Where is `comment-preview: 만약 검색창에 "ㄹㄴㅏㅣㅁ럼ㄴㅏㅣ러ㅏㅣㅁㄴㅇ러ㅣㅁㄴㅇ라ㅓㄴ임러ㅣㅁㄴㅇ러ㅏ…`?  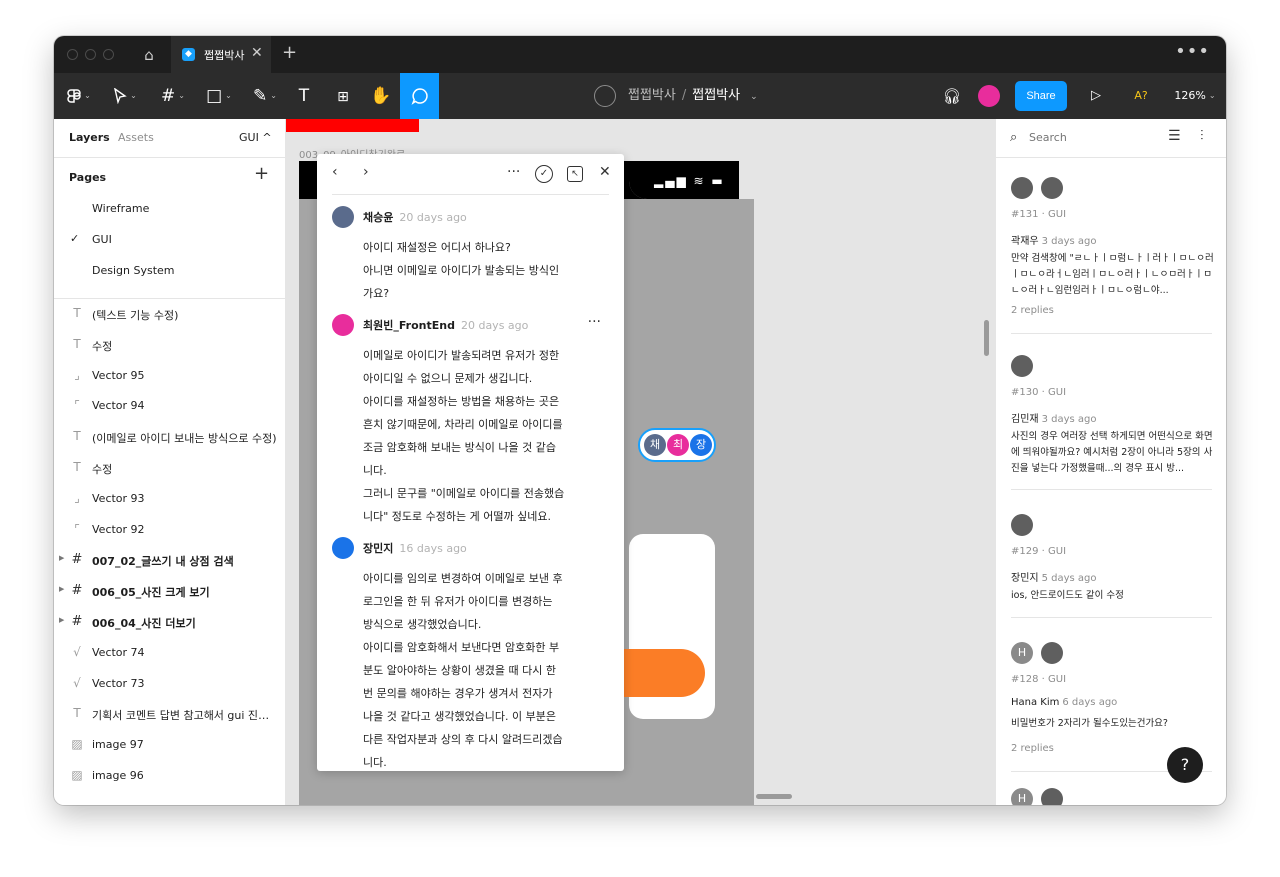
comment-preview: 만약 검색창에 "ㄹㄴㅏㅣㅁ럼ㄴㅏㅣ러ㅏㅣㅁㄴㅇ러ㅣㅁㄴㅇ라ㅓㄴ임러ㅣㅁㄴㅇ러ㅏ… is located at coordinates (1112, 274).